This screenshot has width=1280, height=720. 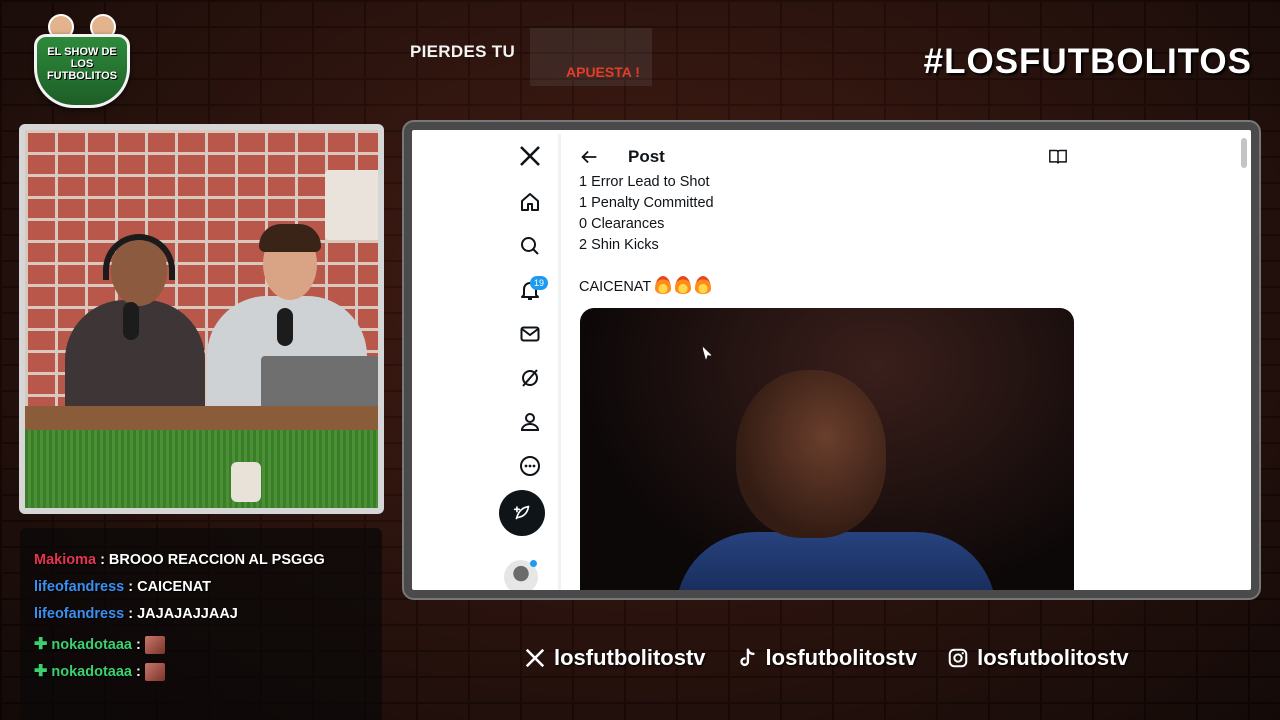 What do you see at coordinates (619, 245) in the screenshot?
I see `tweet-stat-line: 2 Shin Kicks` at bounding box center [619, 245].